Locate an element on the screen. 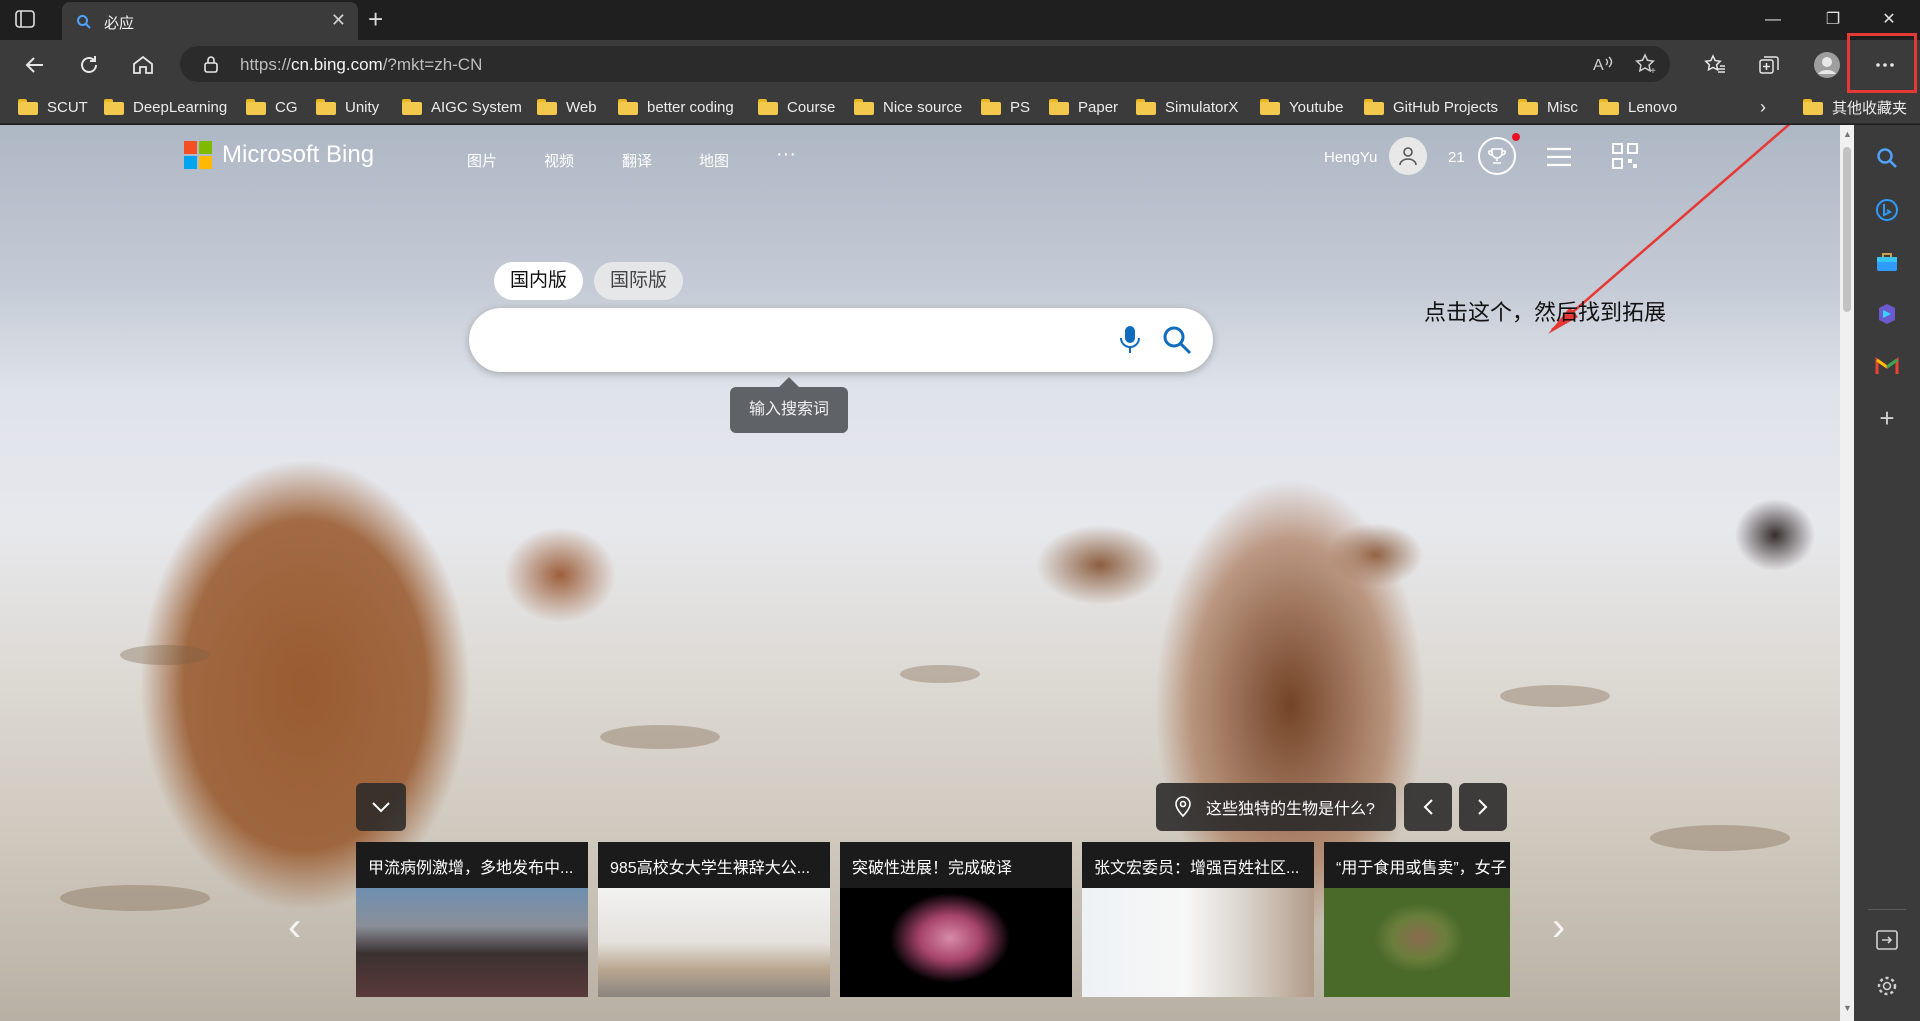 The width and height of the screenshot is (1920, 1021). new-tab-button: + is located at coordinates (375, 19).